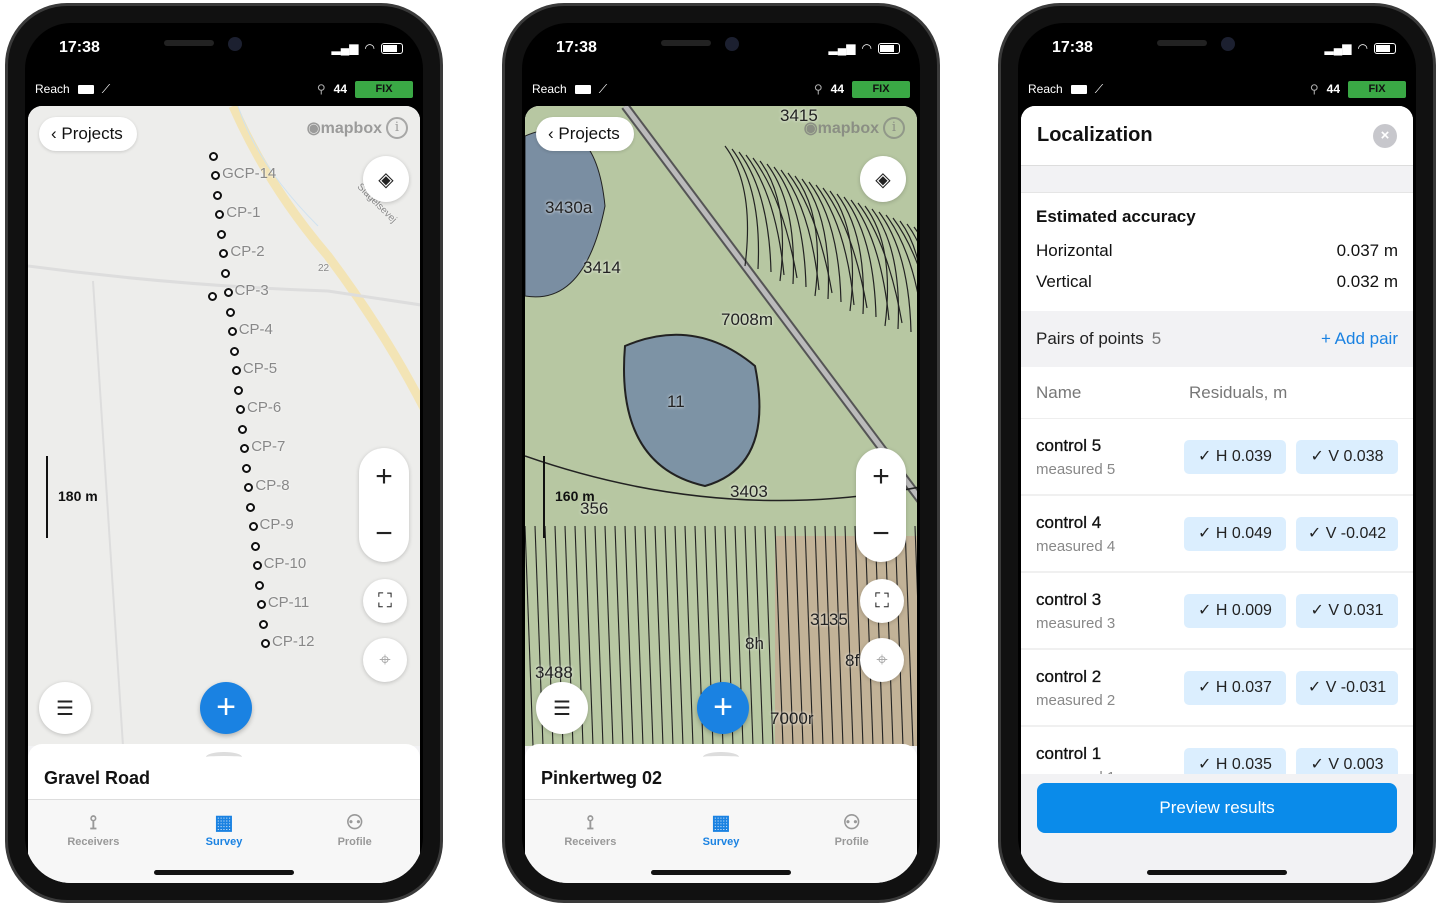 This screenshot has width=1440, height=905. Describe the element at coordinates (721, 772) in the screenshot. I see `bottom-sheet: Pinkertweg 02` at that location.